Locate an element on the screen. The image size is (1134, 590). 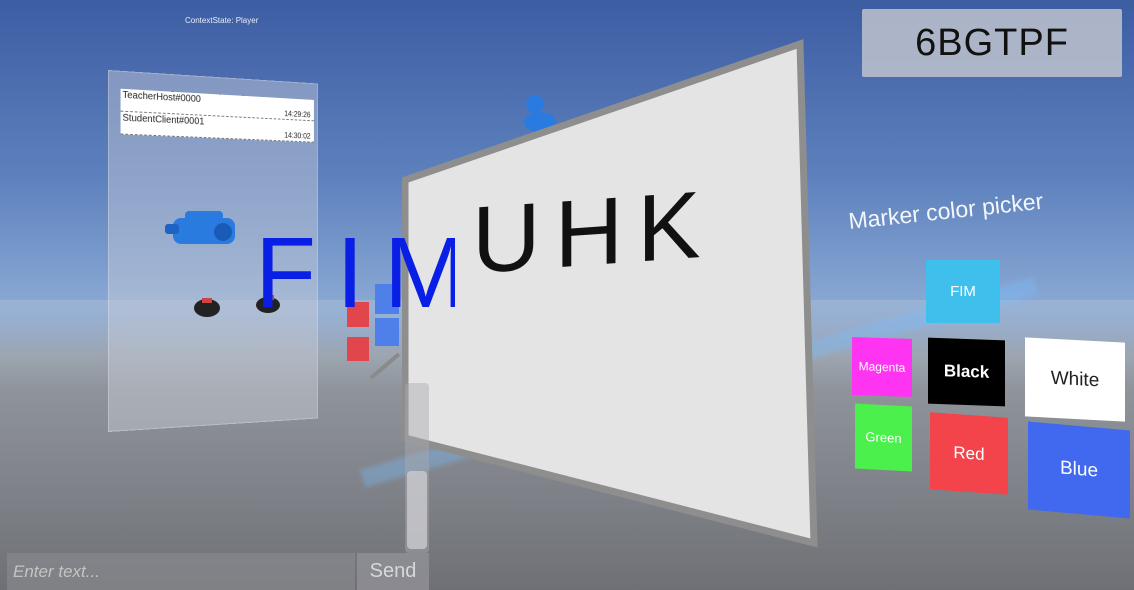
context-state-label: ContextState: Player is located at coordinates (222, 20).